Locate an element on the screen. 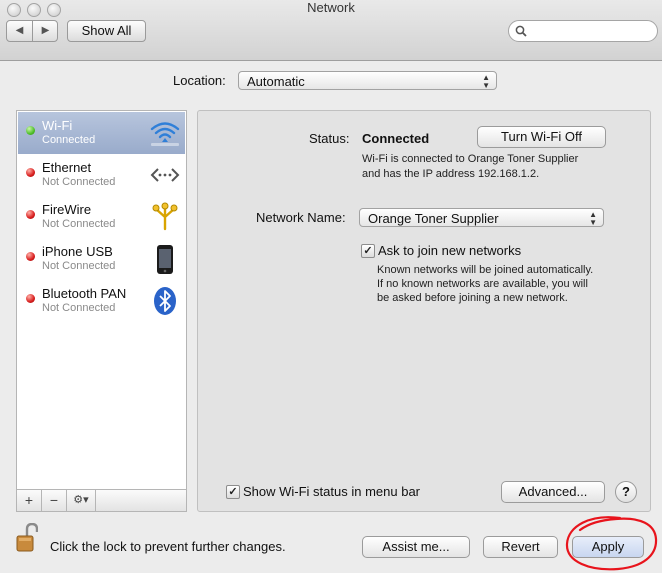 This screenshot has height=573, width=662. service-item-ethernet: Ethernet Not Connected is located at coordinates (101, 175).